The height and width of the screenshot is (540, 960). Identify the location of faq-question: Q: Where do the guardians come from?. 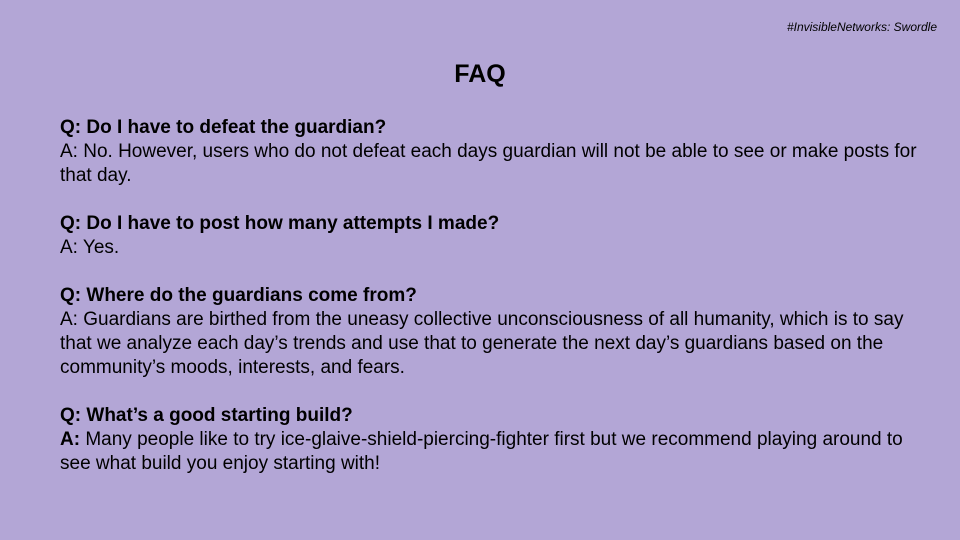
(238, 295).